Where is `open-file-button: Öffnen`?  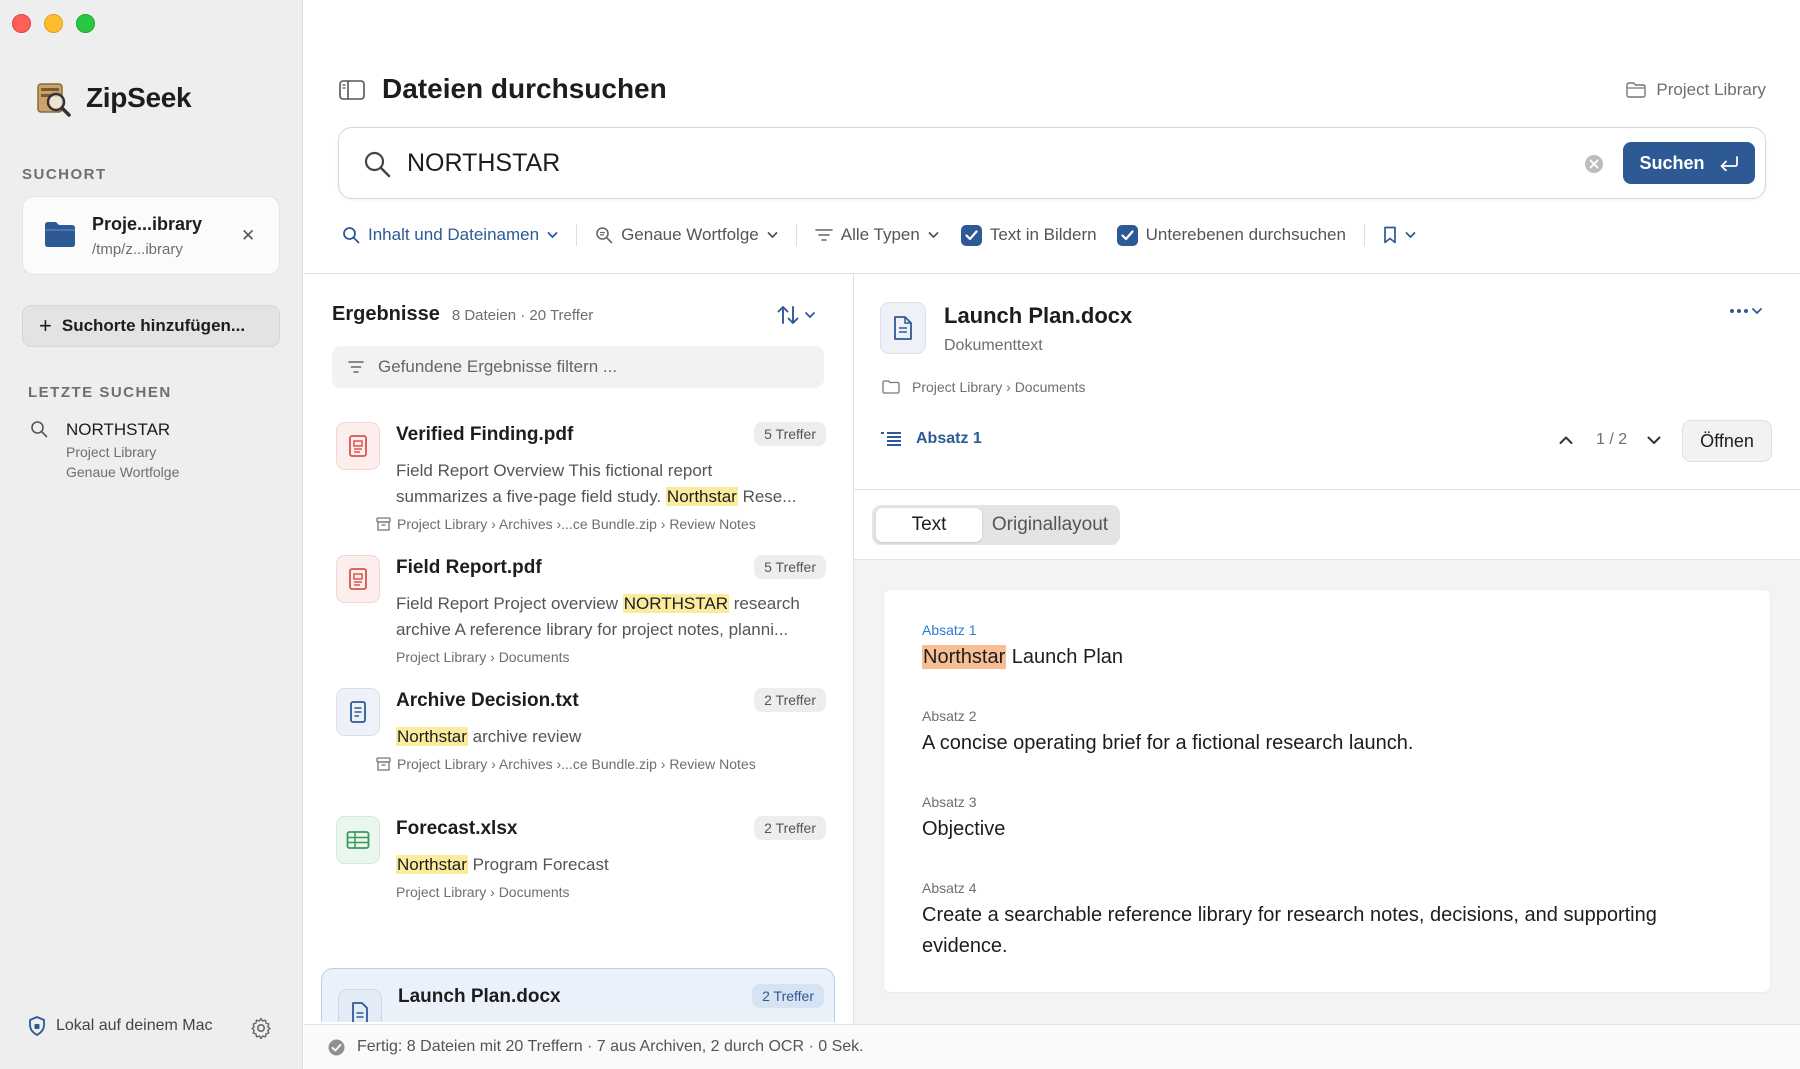 open-file-button: Öffnen is located at coordinates (1727, 441).